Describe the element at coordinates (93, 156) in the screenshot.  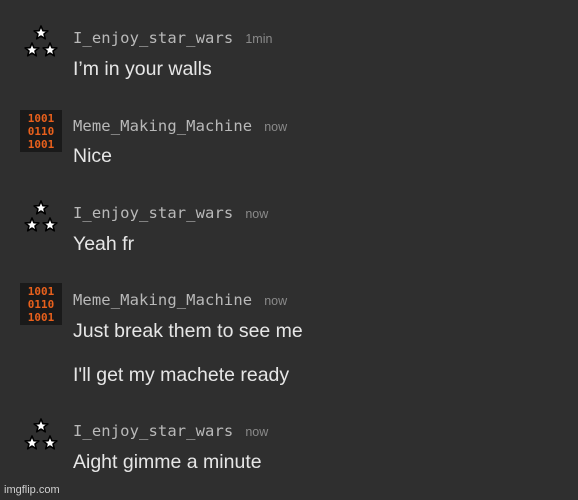
I see `message-text: Nice` at that location.